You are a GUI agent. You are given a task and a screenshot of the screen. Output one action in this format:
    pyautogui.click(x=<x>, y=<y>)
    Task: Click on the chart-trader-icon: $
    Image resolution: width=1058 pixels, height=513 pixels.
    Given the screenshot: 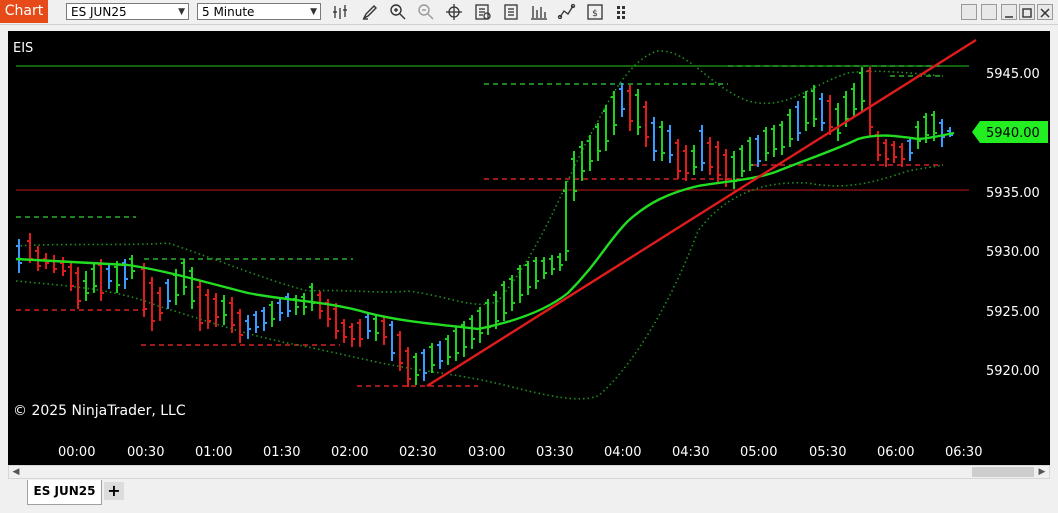 What is the action you would take?
    pyautogui.click(x=595, y=12)
    